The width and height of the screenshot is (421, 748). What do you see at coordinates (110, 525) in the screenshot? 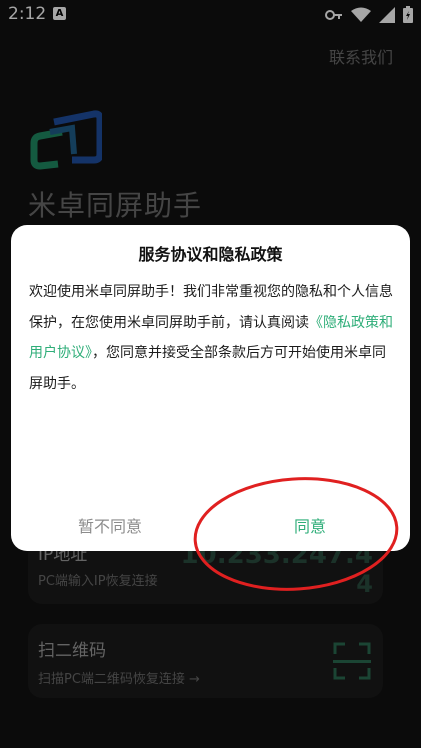
I see `decline-button: 暂不同意` at bounding box center [110, 525].